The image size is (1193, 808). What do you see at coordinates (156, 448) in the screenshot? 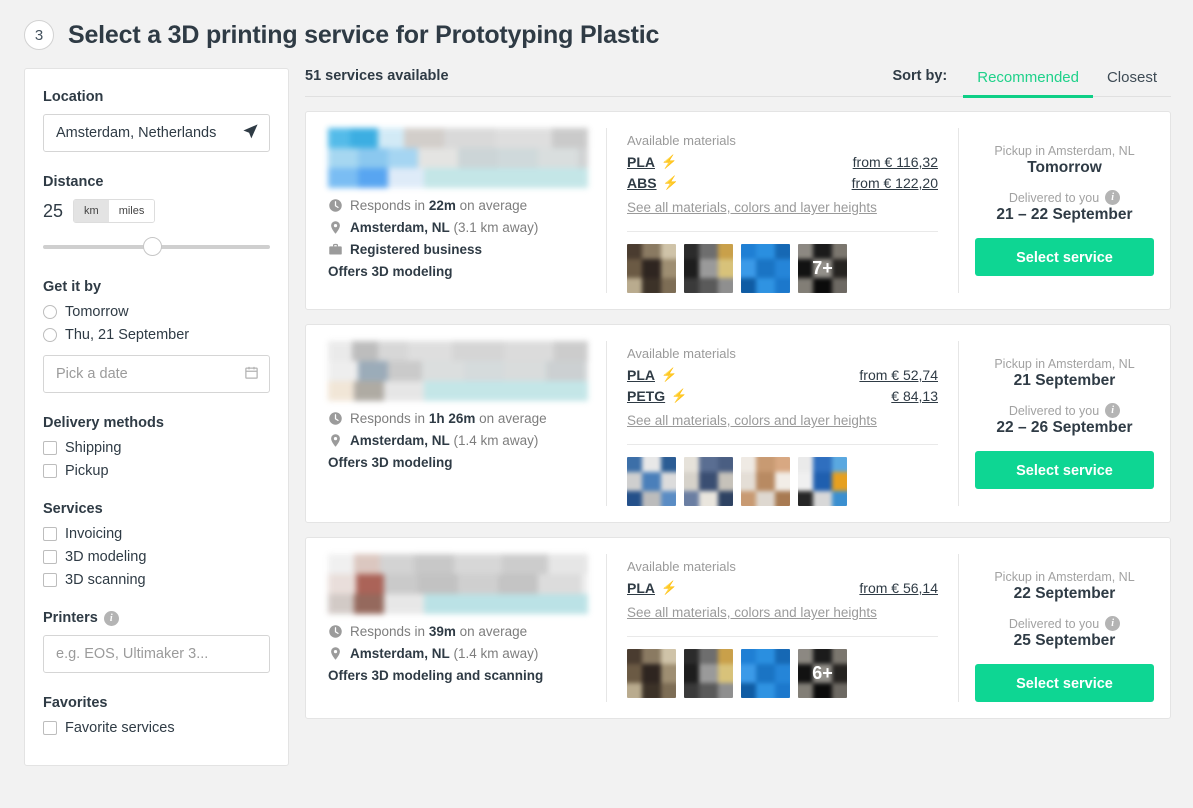
I see `checkbox-option-shipping: Shipping` at bounding box center [156, 448].